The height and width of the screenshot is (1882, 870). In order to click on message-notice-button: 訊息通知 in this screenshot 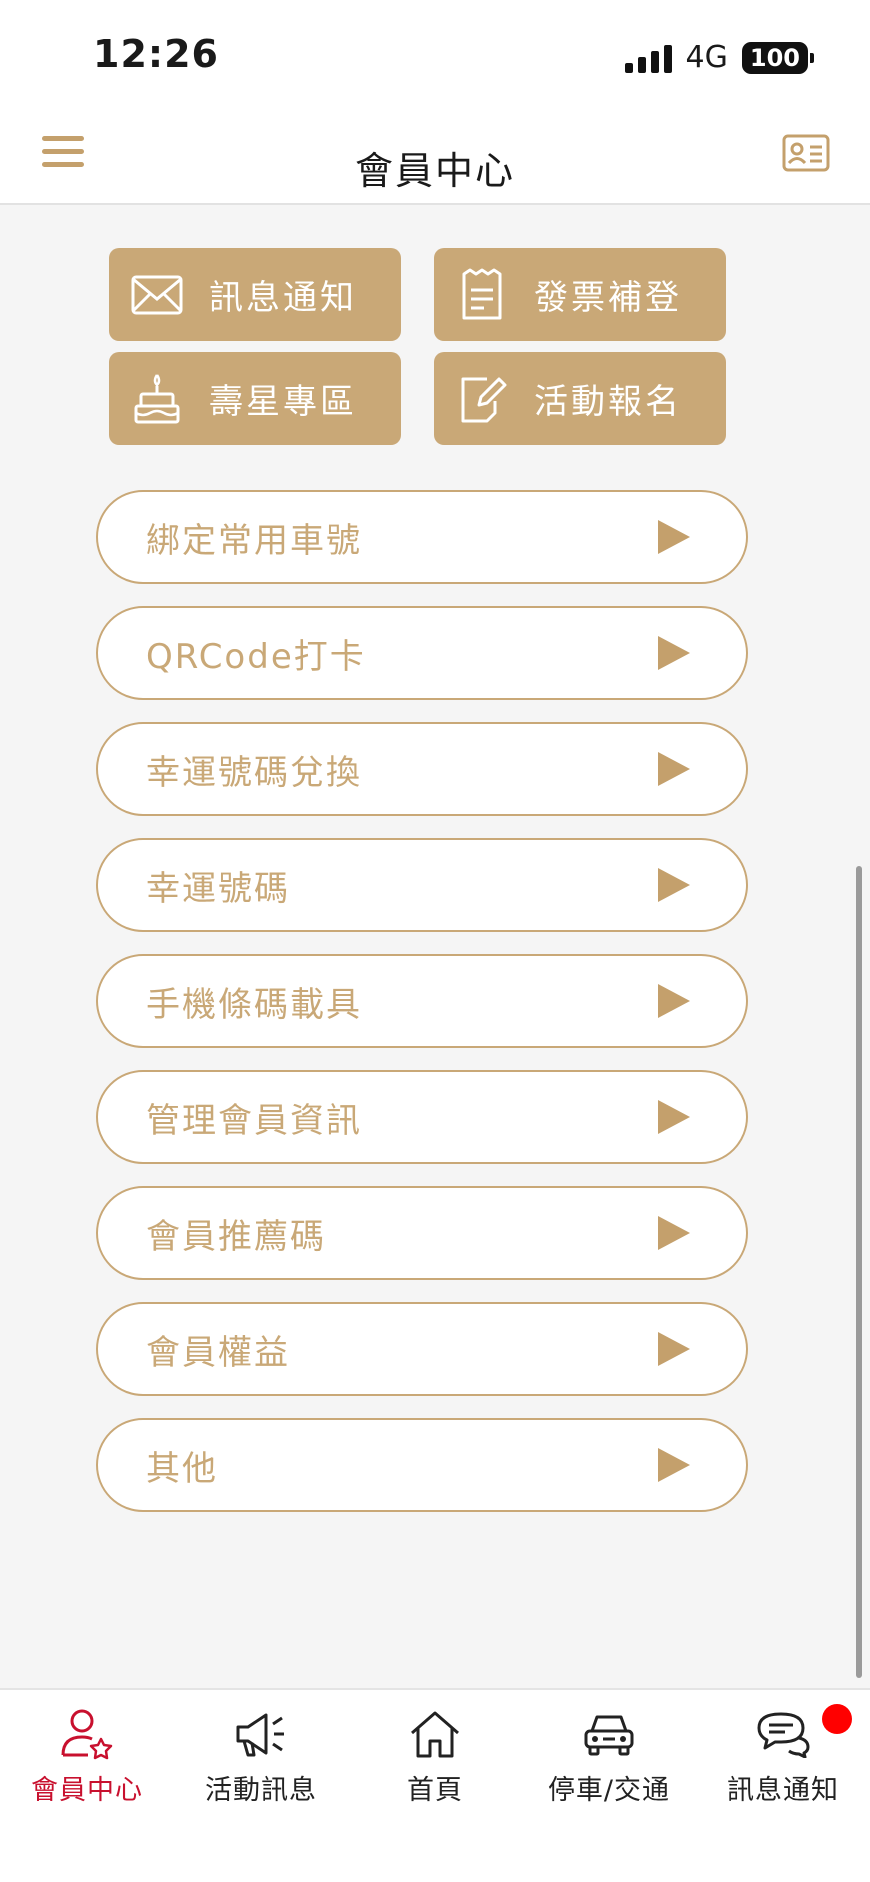, I will do `click(255, 294)`.